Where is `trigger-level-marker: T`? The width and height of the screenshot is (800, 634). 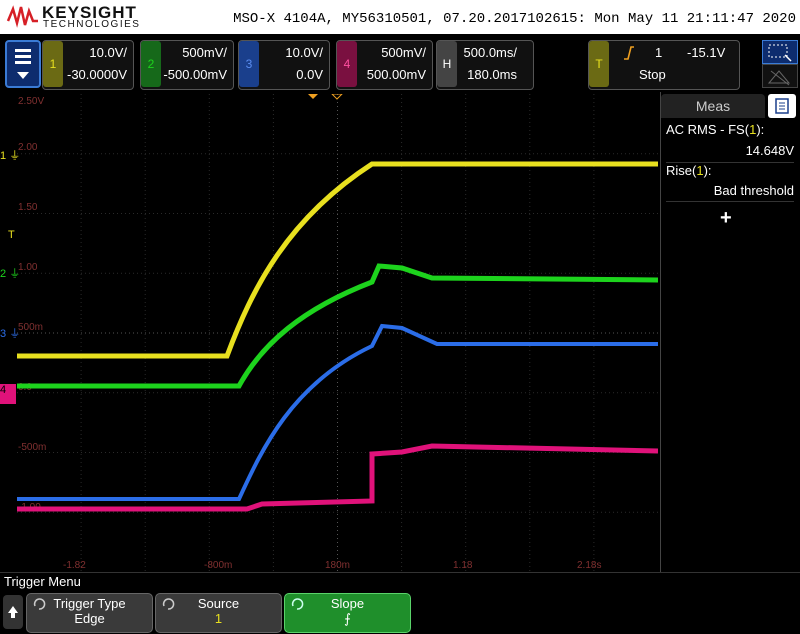 trigger-level-marker: T is located at coordinates (11, 235).